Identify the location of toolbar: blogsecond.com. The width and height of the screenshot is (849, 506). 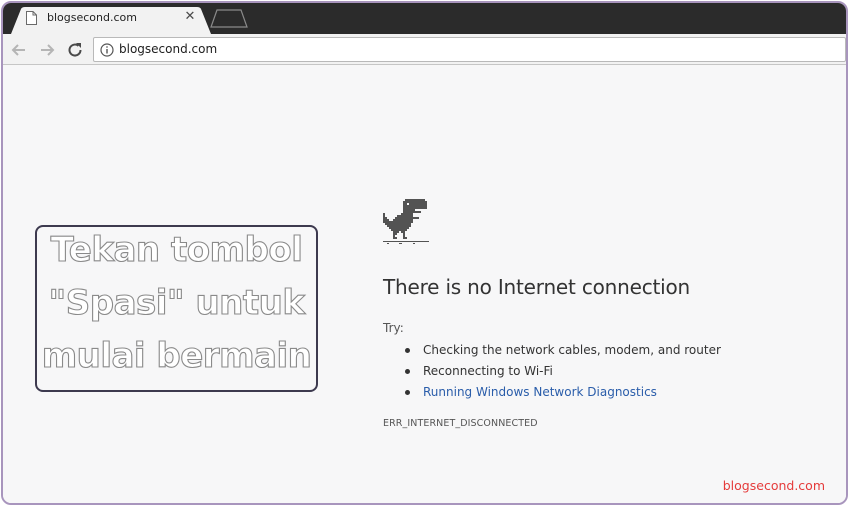
(424, 49).